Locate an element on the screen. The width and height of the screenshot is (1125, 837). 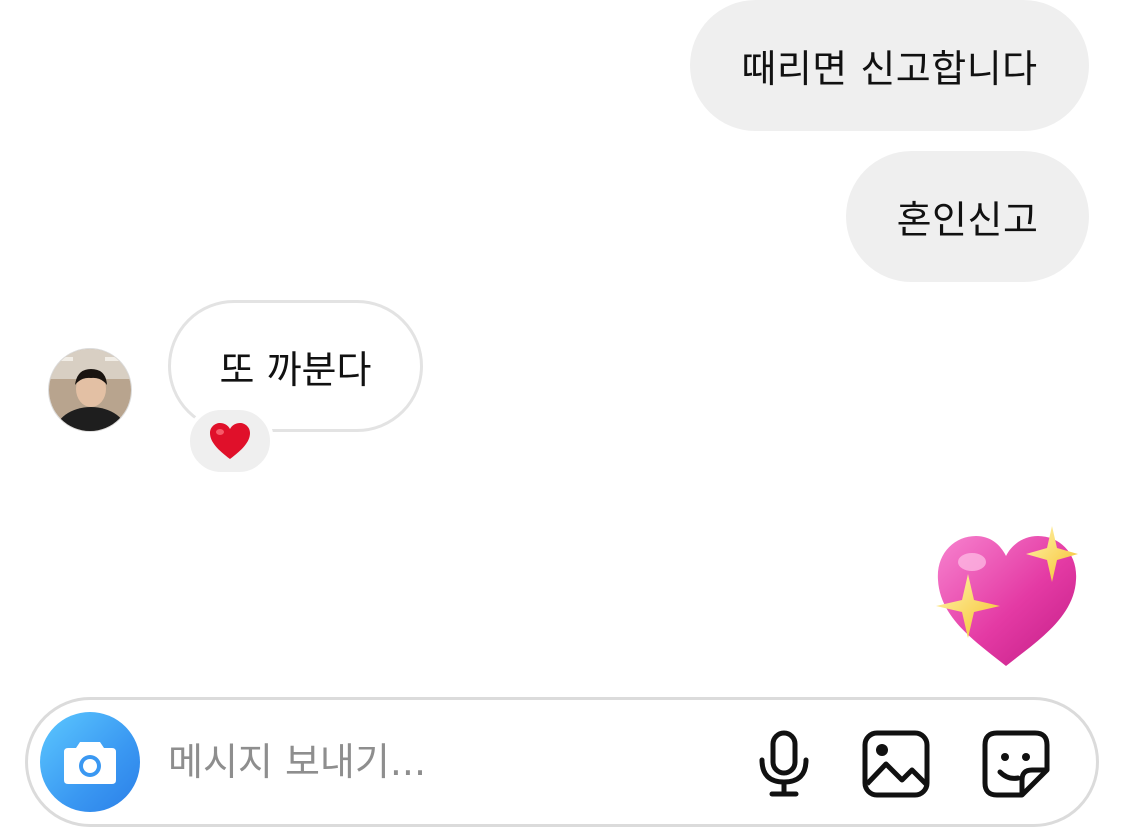
sticker-icon is located at coordinates (1016, 764).